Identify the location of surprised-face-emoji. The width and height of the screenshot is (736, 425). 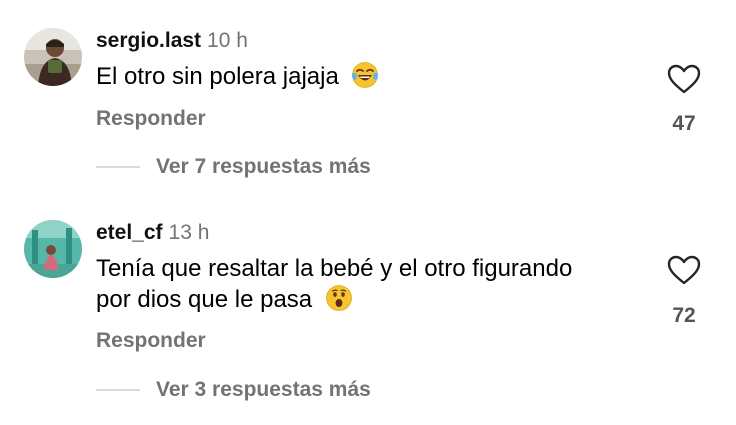
(338, 298).